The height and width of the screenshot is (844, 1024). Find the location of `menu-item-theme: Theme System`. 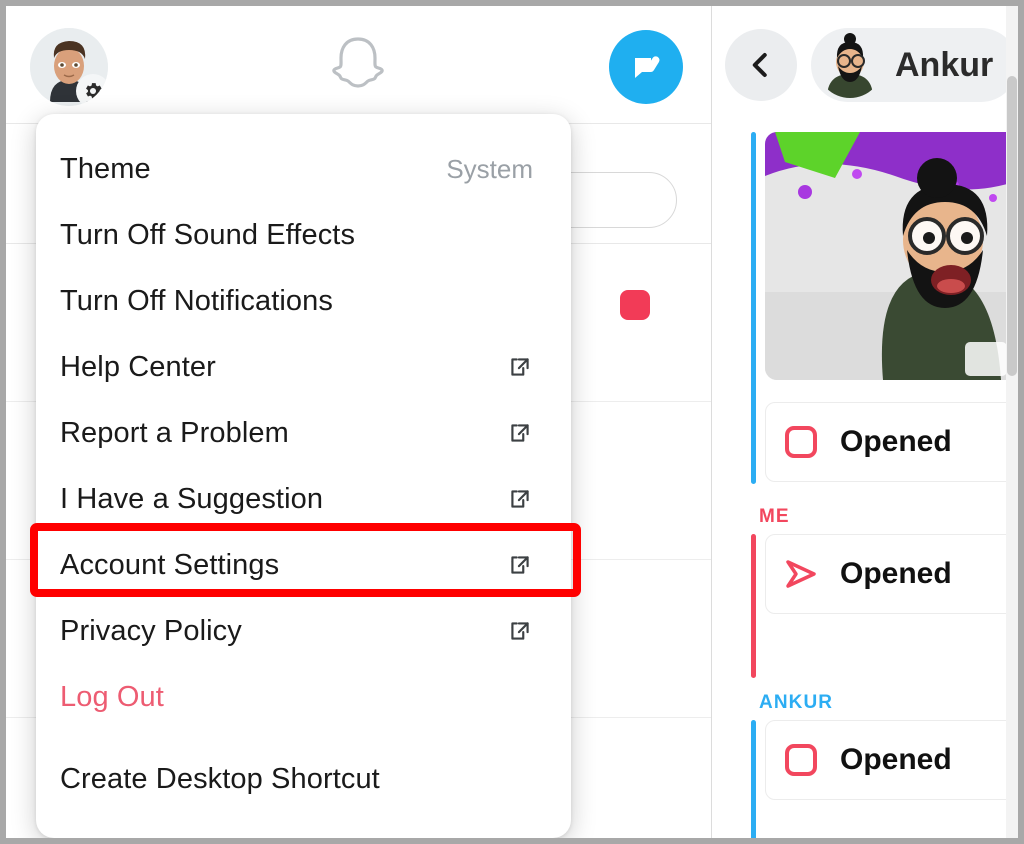

menu-item-theme: Theme System is located at coordinates (303, 169).